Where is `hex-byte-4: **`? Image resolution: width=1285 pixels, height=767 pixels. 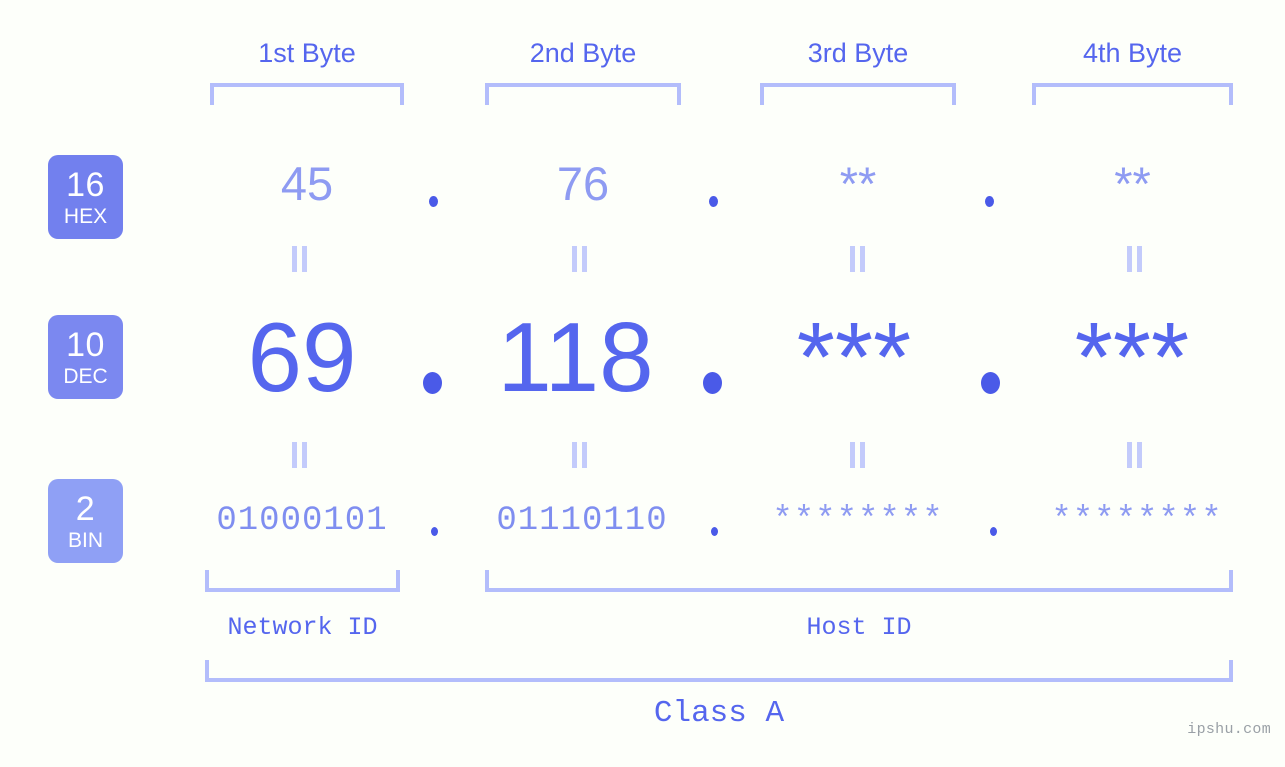 hex-byte-4: ** is located at coordinates (1132, 183).